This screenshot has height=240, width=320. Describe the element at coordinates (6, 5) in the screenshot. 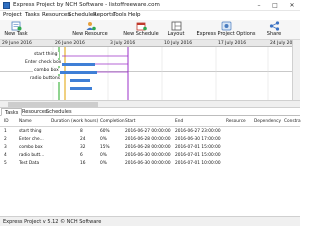

I see `app-icon` at that location.